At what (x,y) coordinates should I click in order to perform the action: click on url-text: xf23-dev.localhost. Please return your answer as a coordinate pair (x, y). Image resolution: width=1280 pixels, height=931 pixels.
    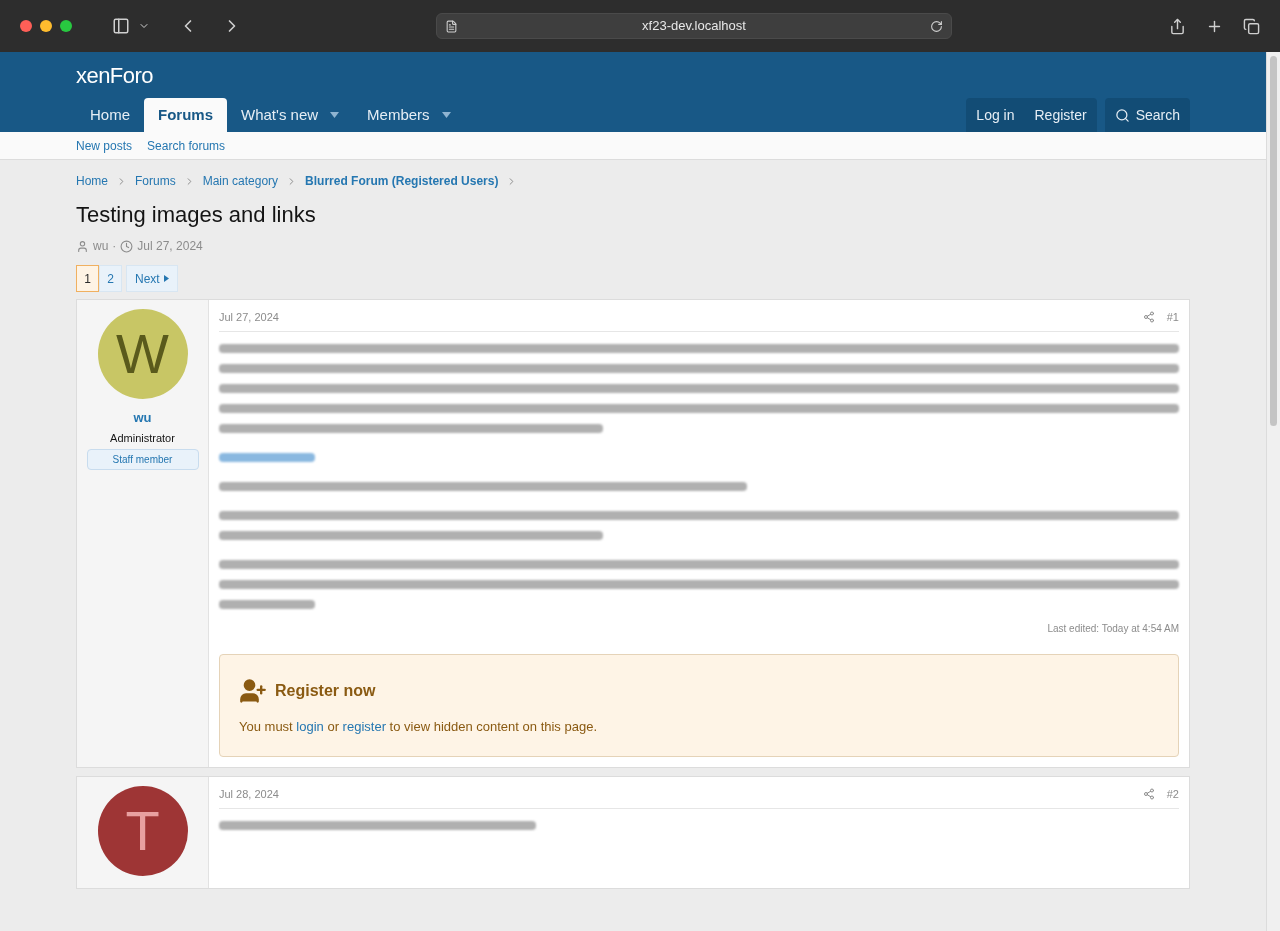
    Looking at the image, I should click on (694, 26).